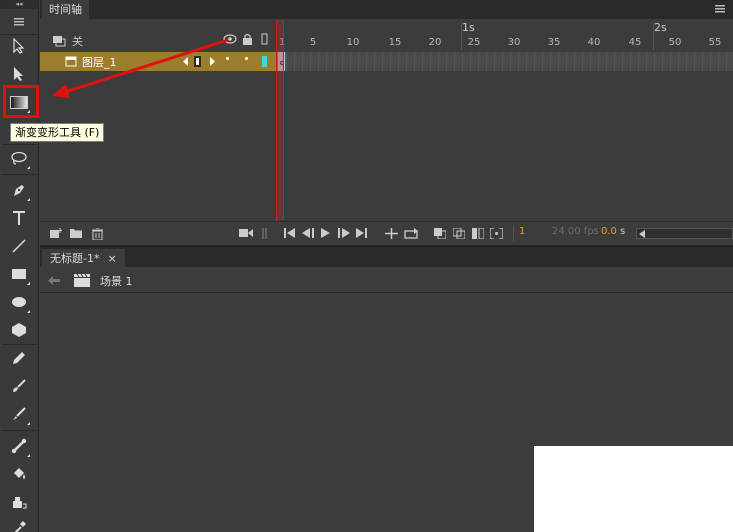 The image size is (733, 532). I want to click on edit-multiple-frames-icon, so click(478, 233).